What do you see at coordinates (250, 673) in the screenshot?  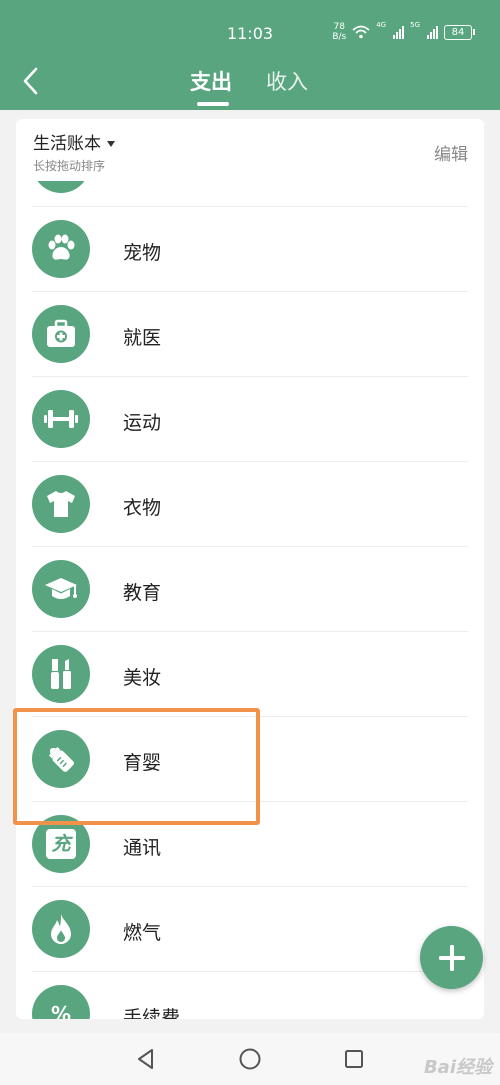 I see `category-row-makeup: 美妆` at bounding box center [250, 673].